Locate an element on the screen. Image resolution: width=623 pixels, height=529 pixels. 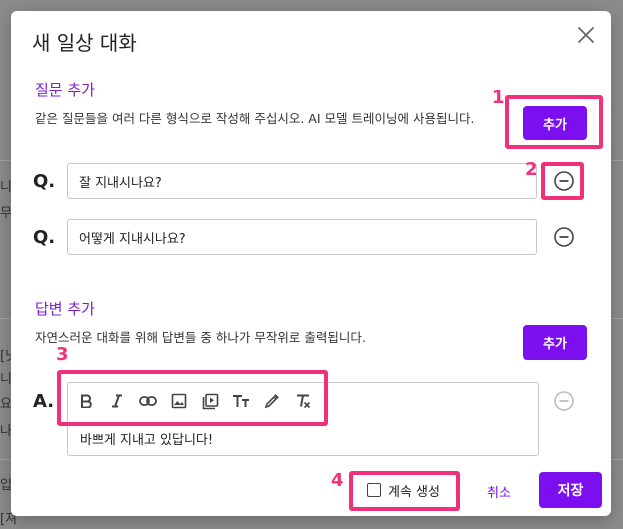
annotation-number-1: 1 is located at coordinates (498, 97).